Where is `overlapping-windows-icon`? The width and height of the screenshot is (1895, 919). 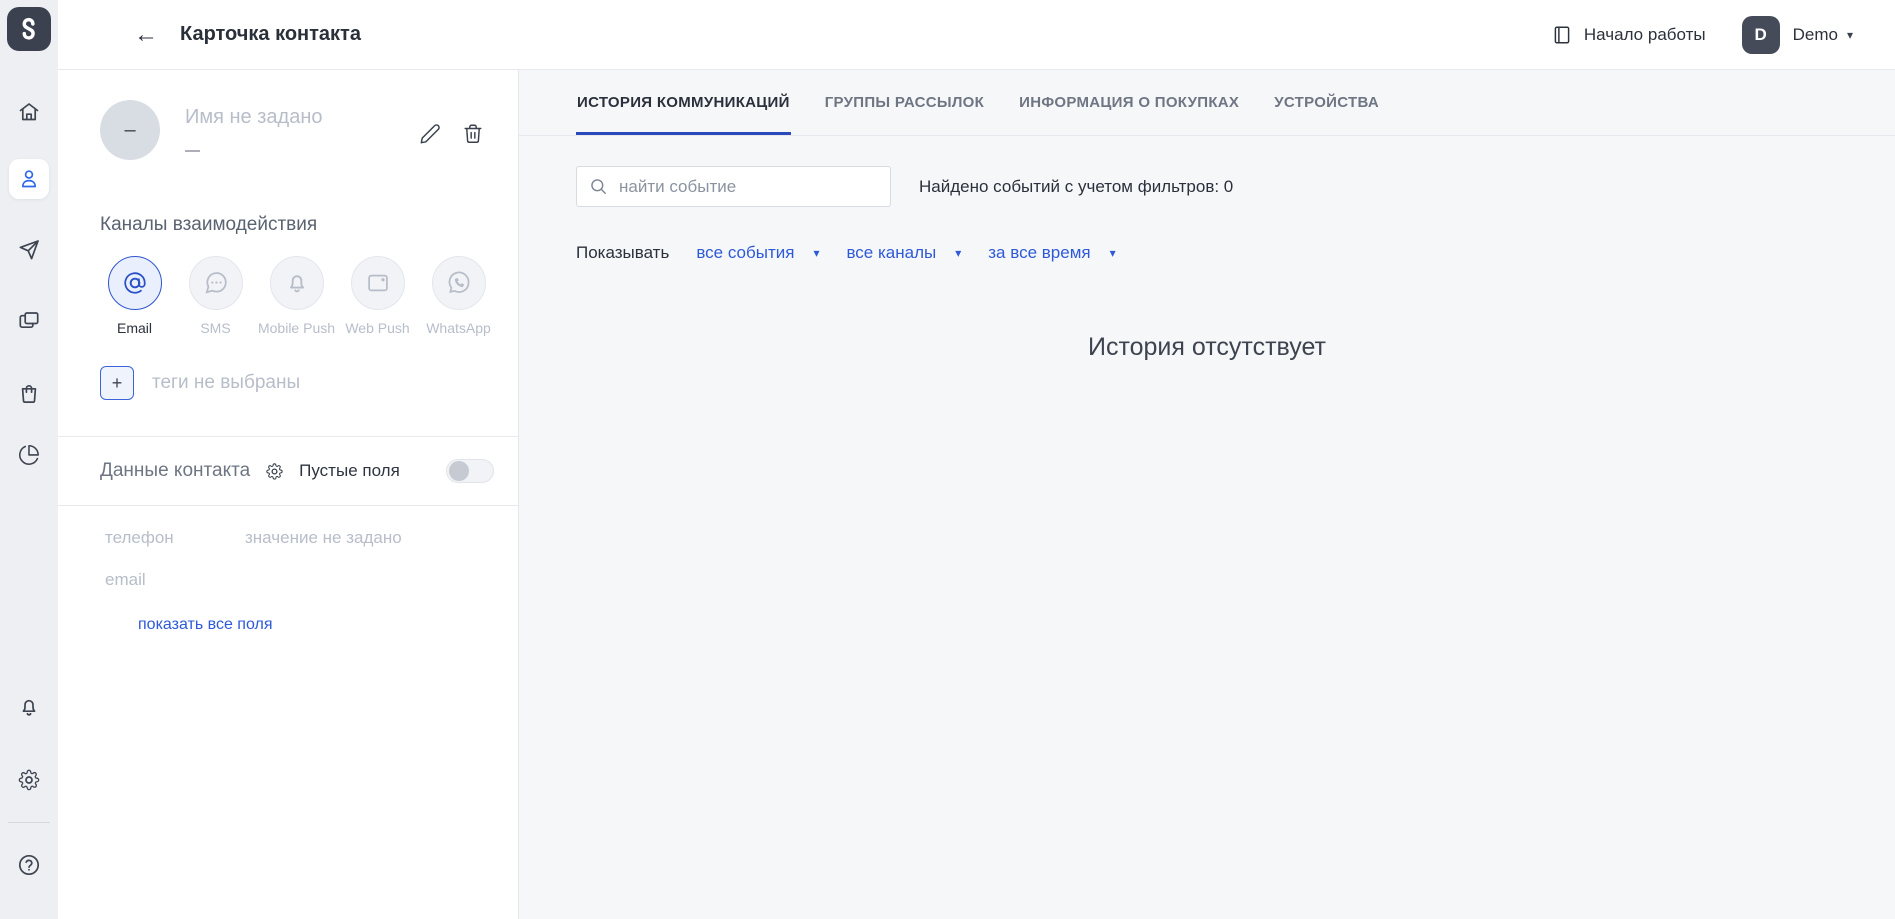
overlapping-windows-icon is located at coordinates (29, 321).